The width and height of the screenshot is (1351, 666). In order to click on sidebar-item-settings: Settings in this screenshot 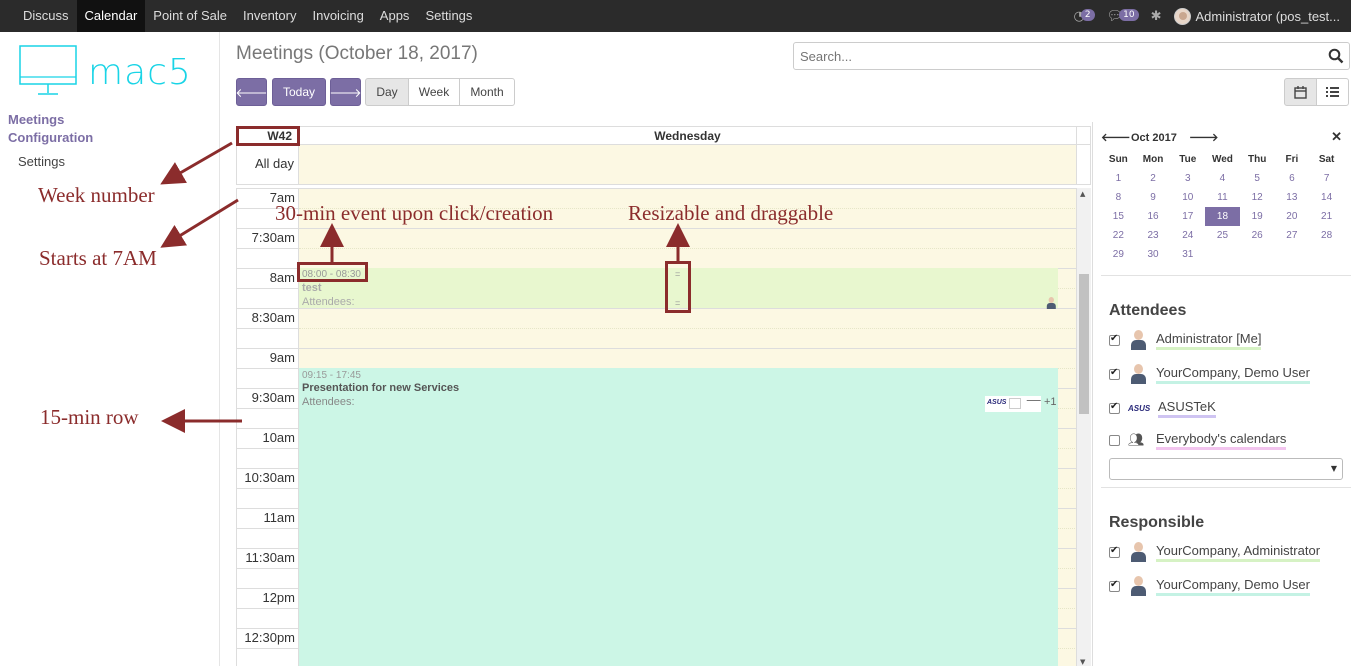, I will do `click(41, 161)`.